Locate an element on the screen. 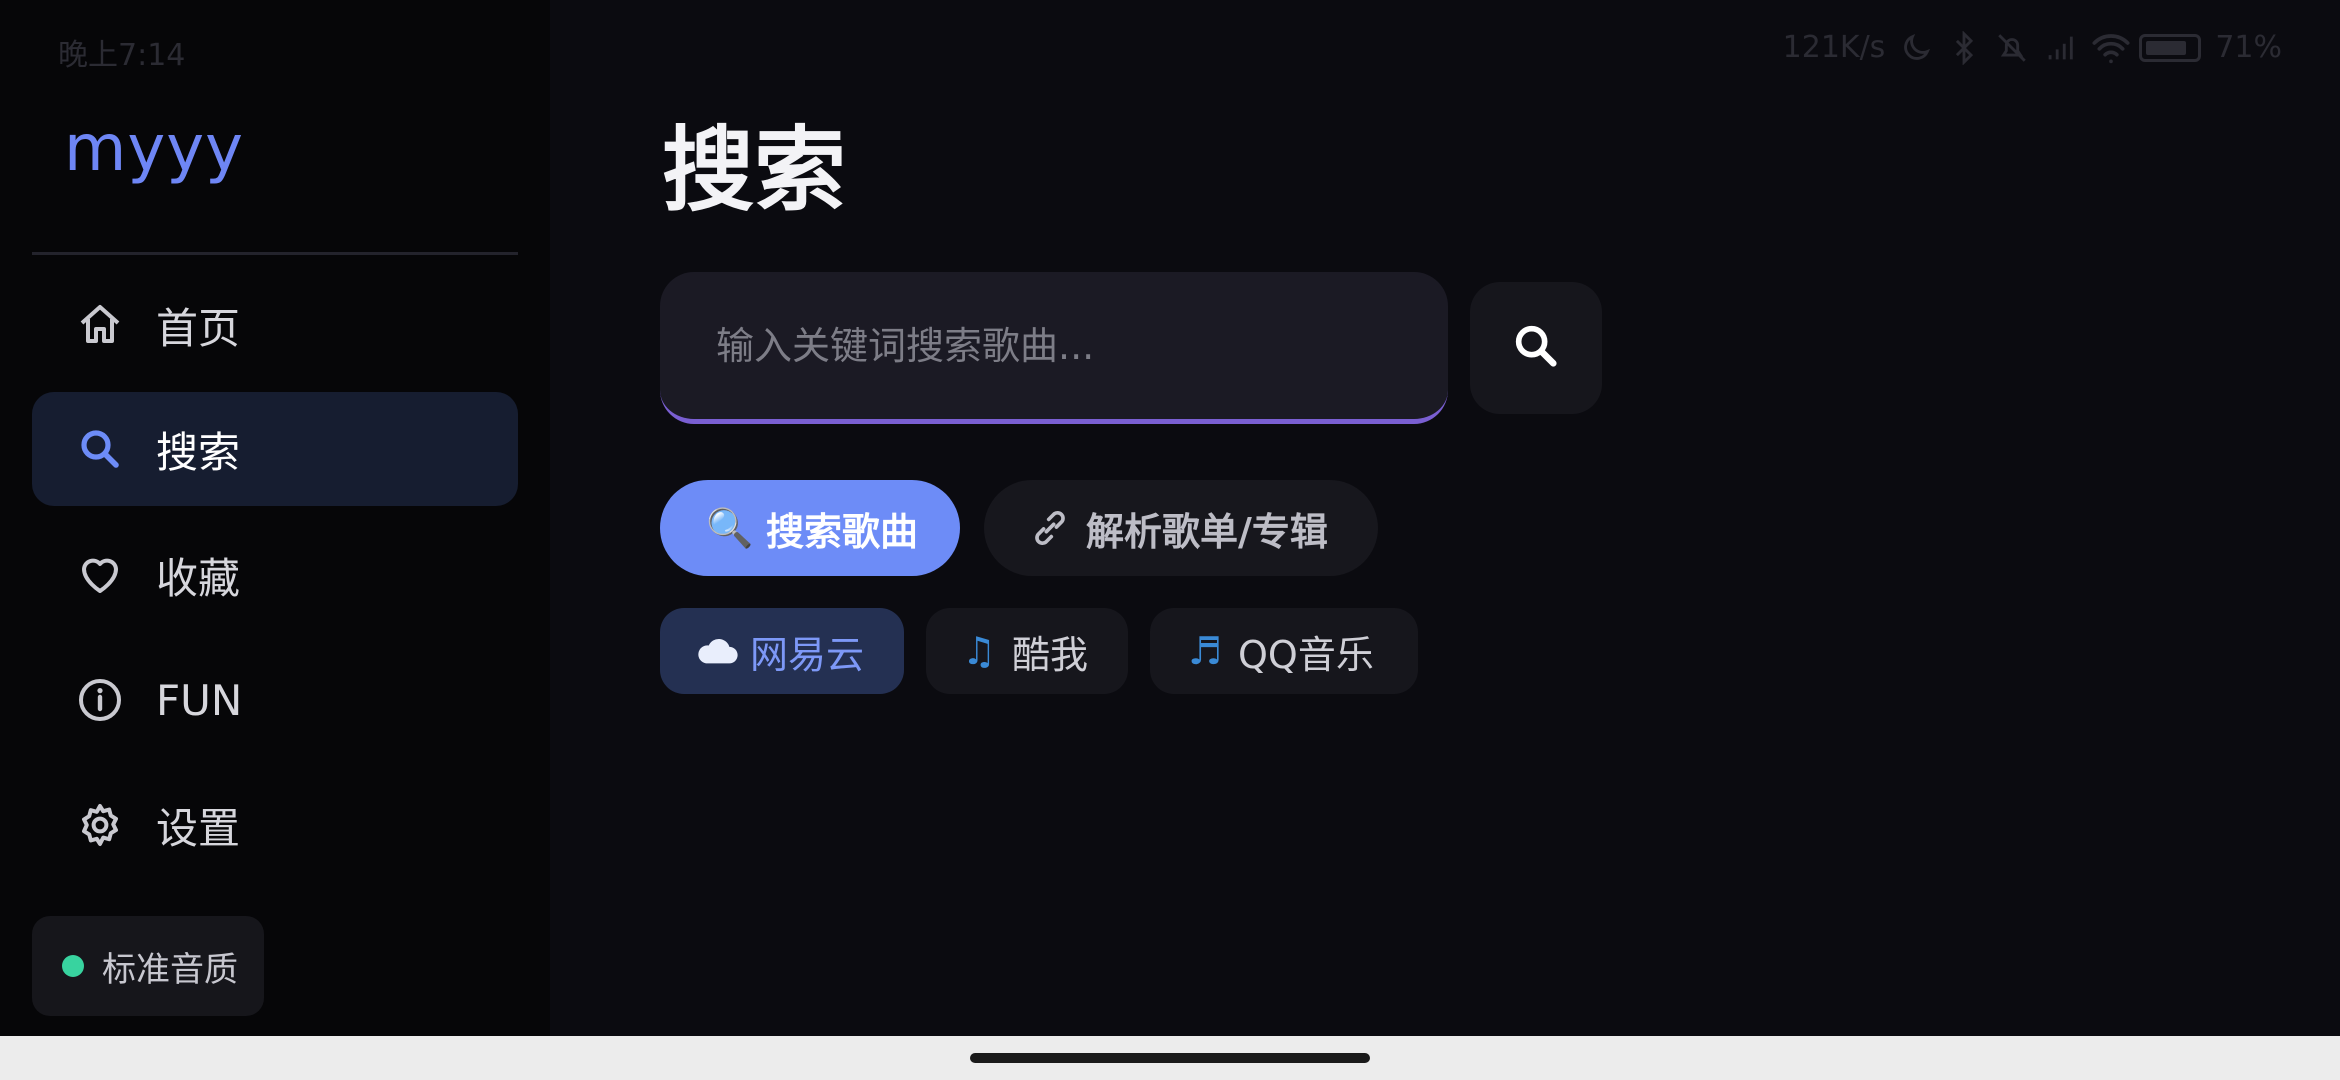 The image size is (2340, 1080). sidebar-item-label: 首页 is located at coordinates (198, 328).